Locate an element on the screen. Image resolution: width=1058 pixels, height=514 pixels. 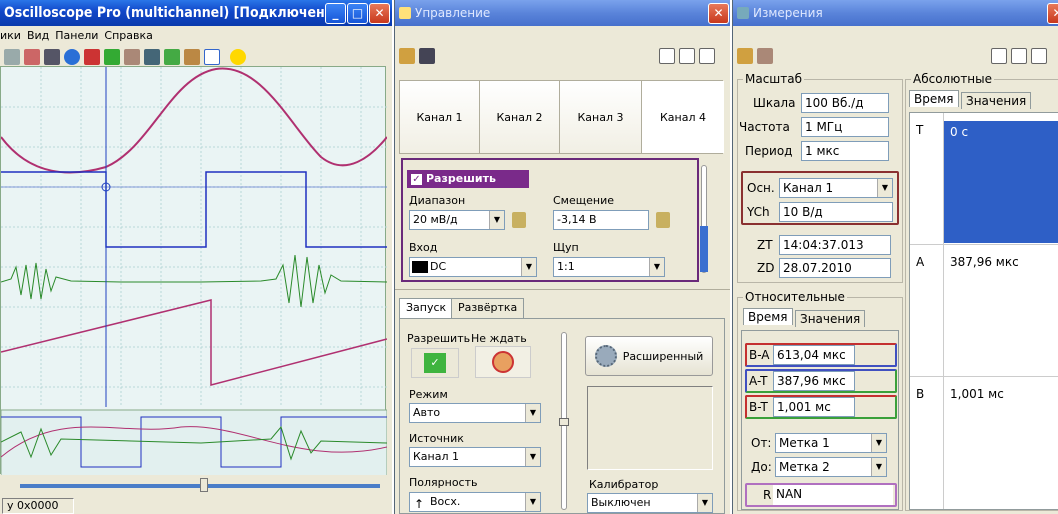
minimize-button: _ is located at coordinates (335, 13).